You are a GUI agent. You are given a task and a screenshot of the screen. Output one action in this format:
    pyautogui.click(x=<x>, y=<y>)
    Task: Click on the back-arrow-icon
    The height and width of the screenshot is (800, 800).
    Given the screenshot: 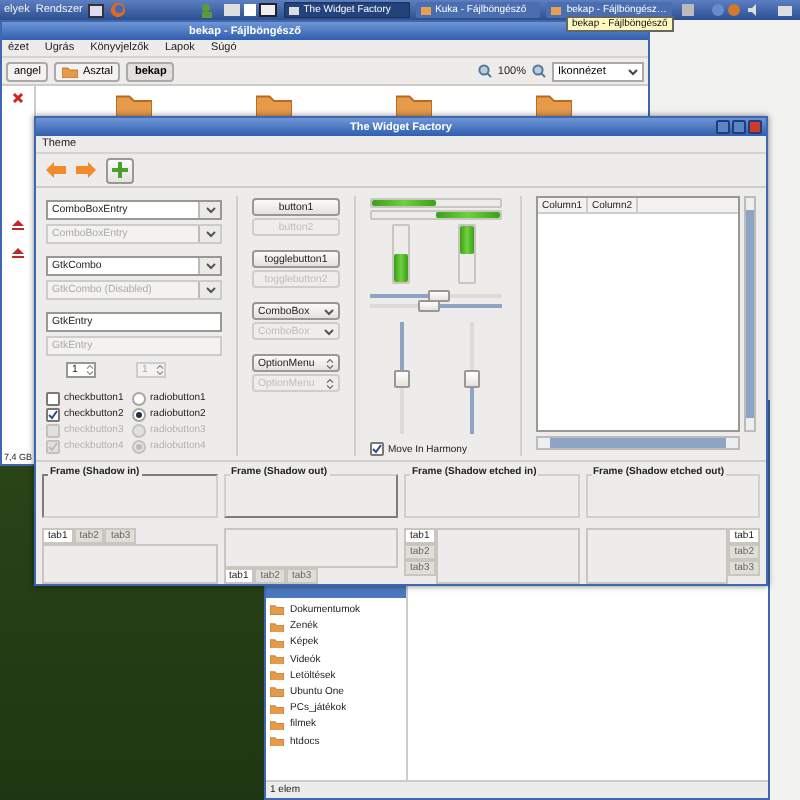 What is the action you would take?
    pyautogui.click(x=56, y=170)
    